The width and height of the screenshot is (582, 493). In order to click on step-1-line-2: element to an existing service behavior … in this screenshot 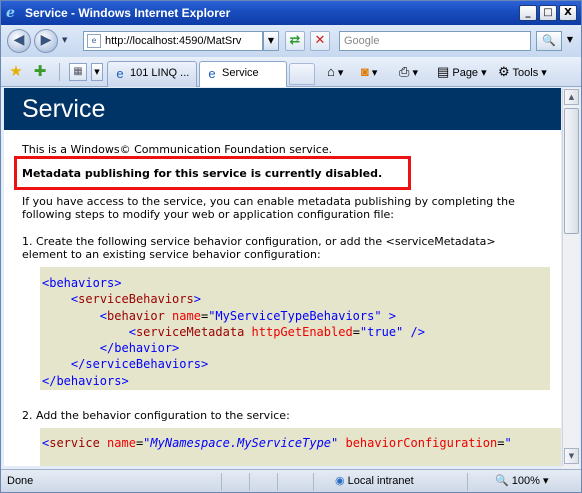, I will do `click(171, 254)`.